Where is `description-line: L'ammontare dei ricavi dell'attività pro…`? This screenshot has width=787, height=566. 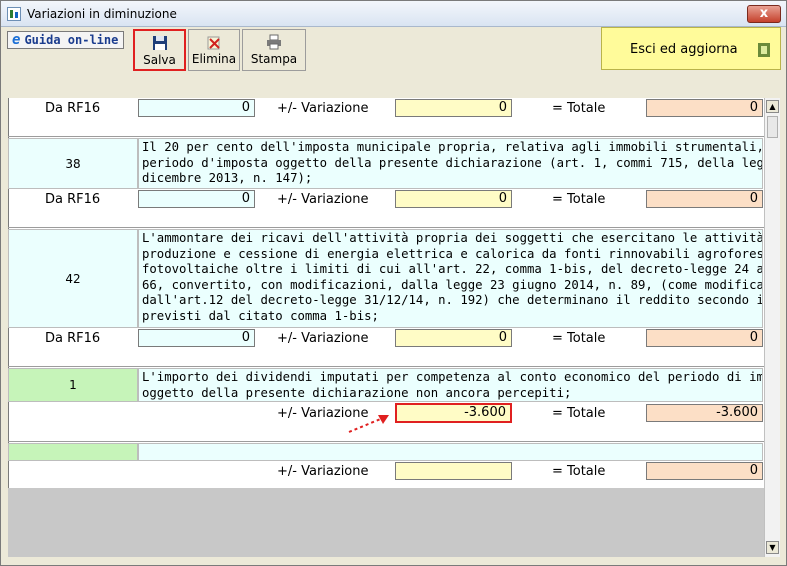 description-line: L'ammontare dei ricavi dell'attività pro… is located at coordinates (452, 238).